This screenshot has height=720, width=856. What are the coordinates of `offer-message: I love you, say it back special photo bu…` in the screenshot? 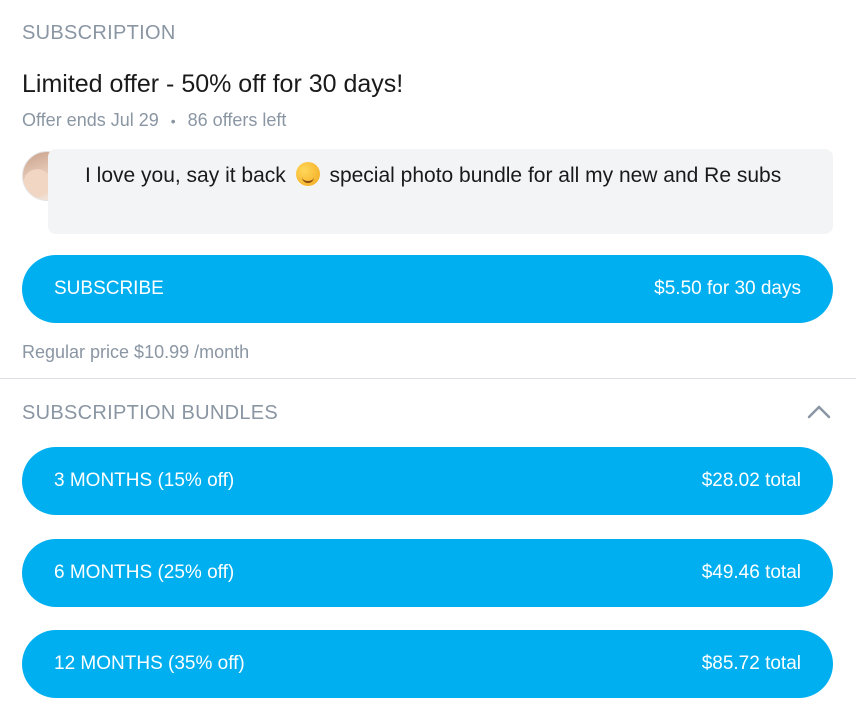 It's located at (440, 191).